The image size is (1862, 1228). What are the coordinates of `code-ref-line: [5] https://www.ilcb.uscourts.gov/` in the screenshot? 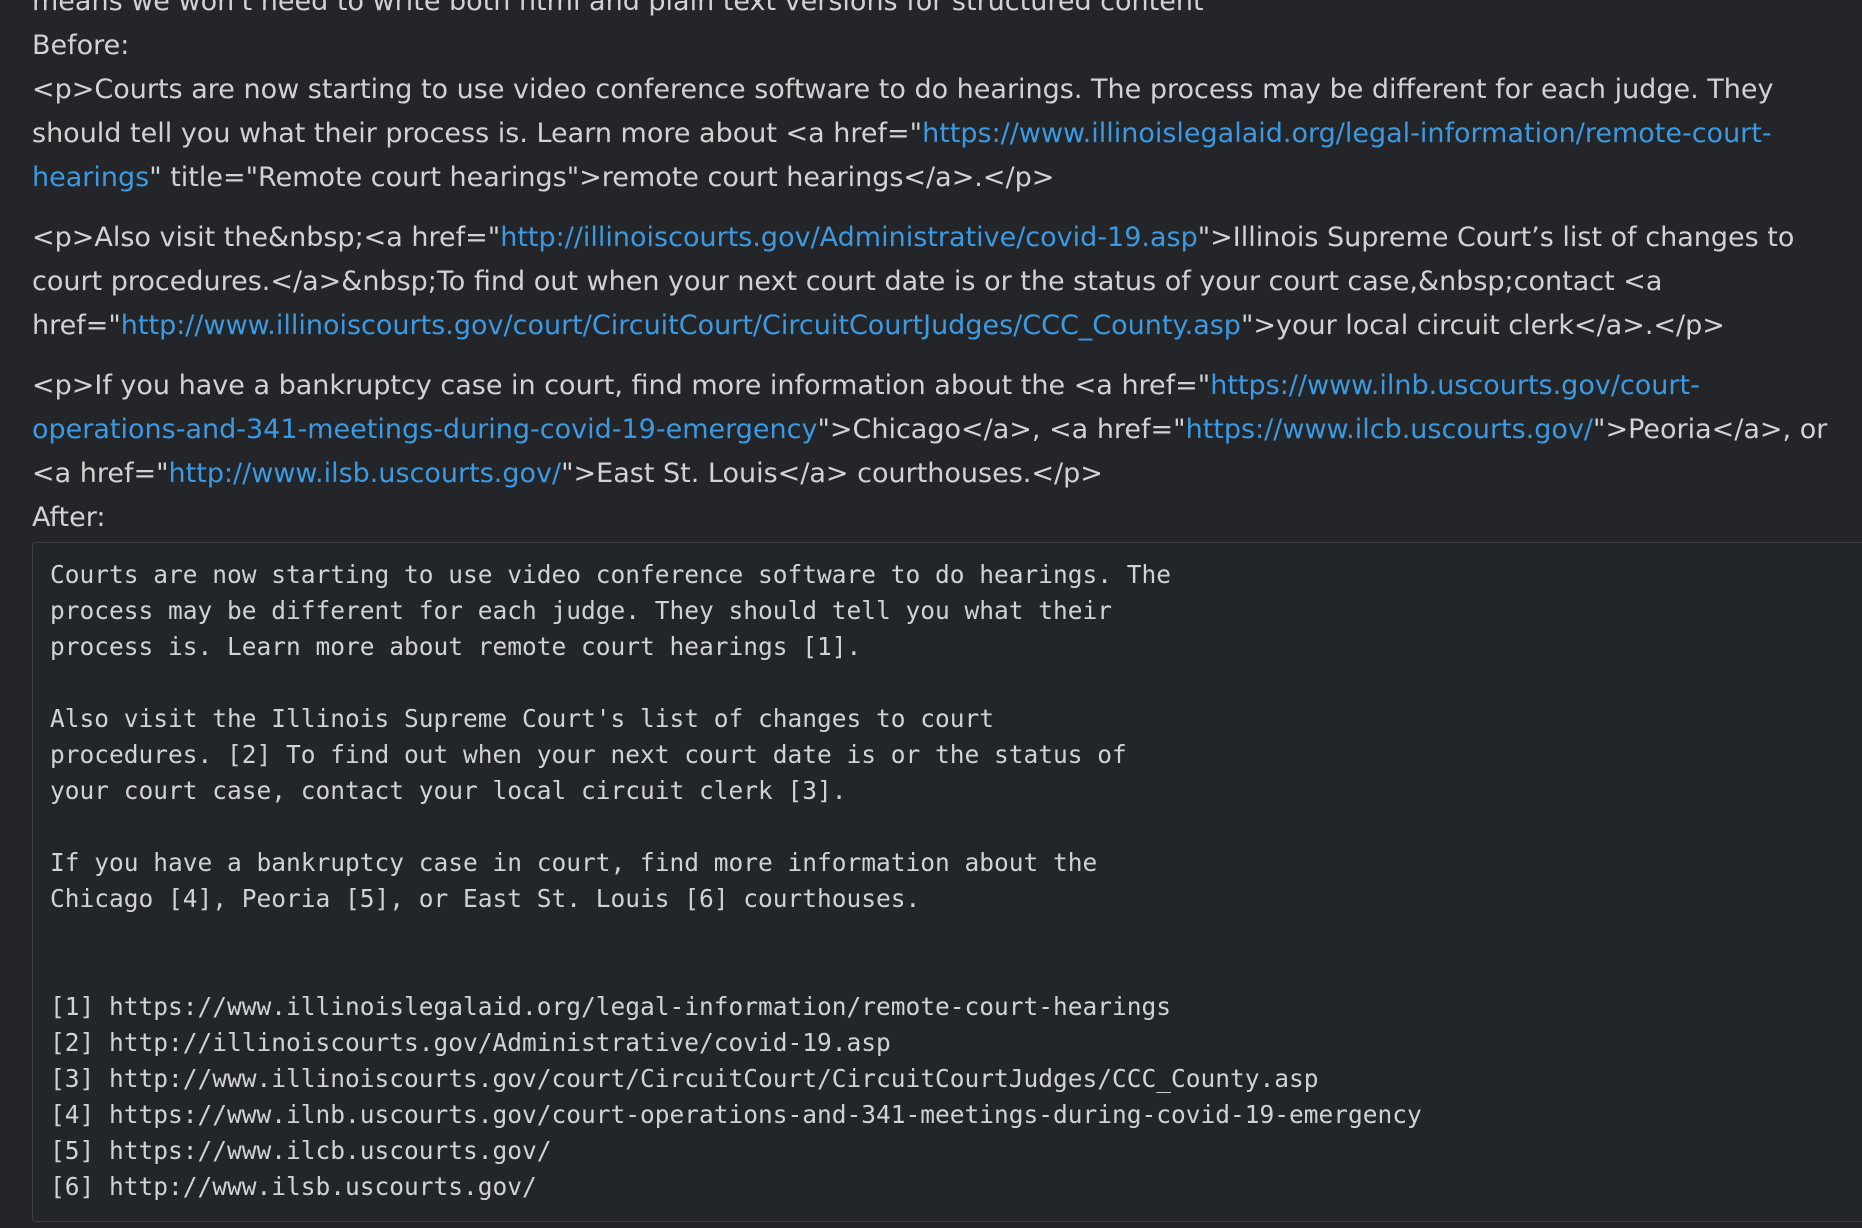 It's located at (301, 1150).